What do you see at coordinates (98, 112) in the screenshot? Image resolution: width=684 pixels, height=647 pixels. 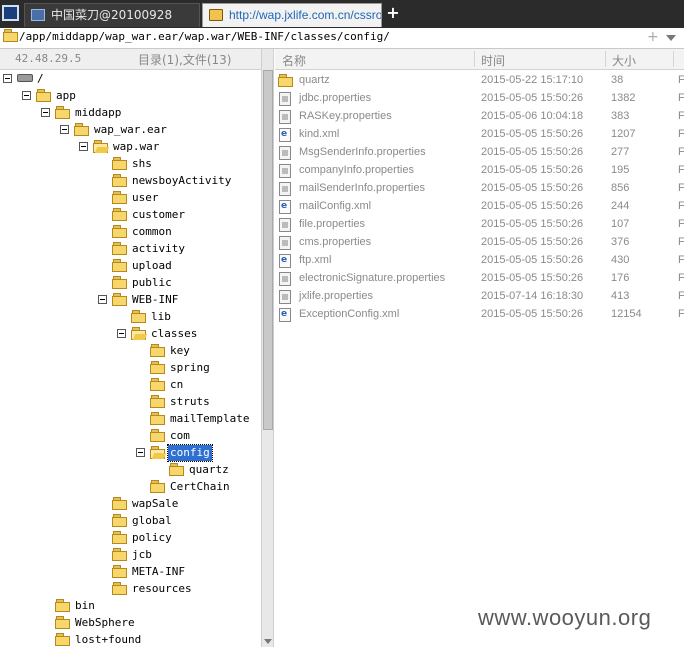 I see `tree-node-label: middapp` at bounding box center [98, 112].